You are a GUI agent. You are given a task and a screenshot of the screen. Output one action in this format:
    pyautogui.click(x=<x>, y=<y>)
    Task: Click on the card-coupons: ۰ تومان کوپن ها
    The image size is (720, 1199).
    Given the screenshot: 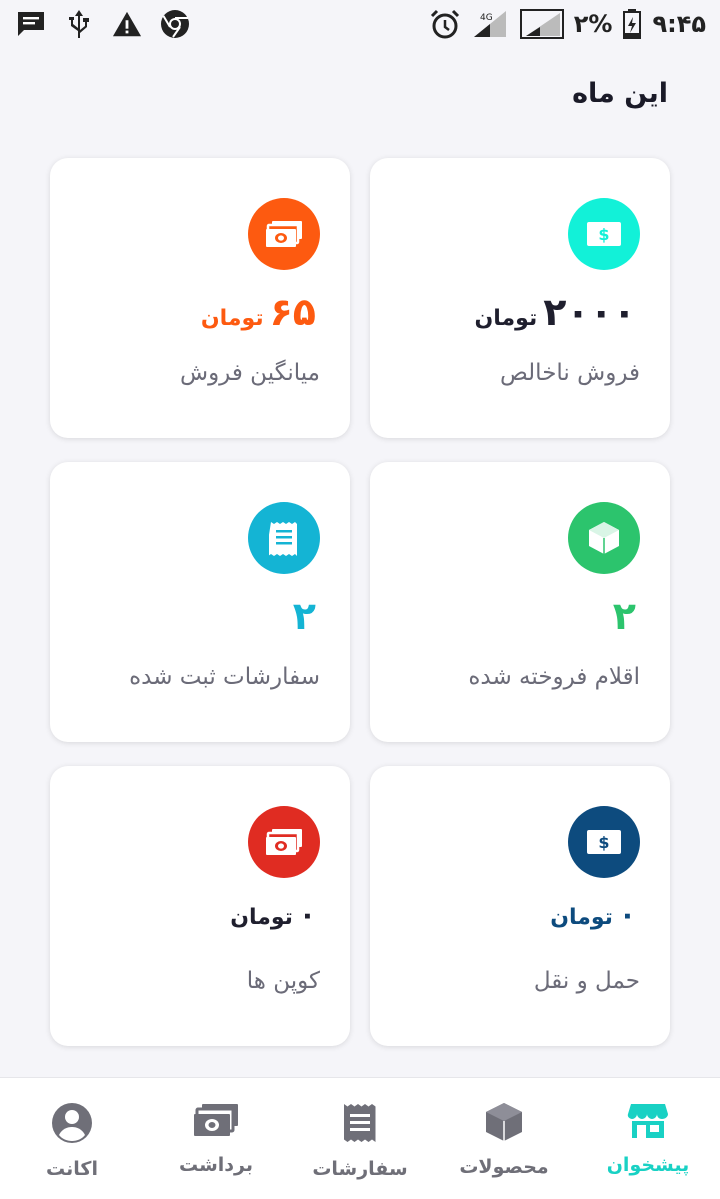 What is the action you would take?
    pyautogui.click(x=200, y=906)
    